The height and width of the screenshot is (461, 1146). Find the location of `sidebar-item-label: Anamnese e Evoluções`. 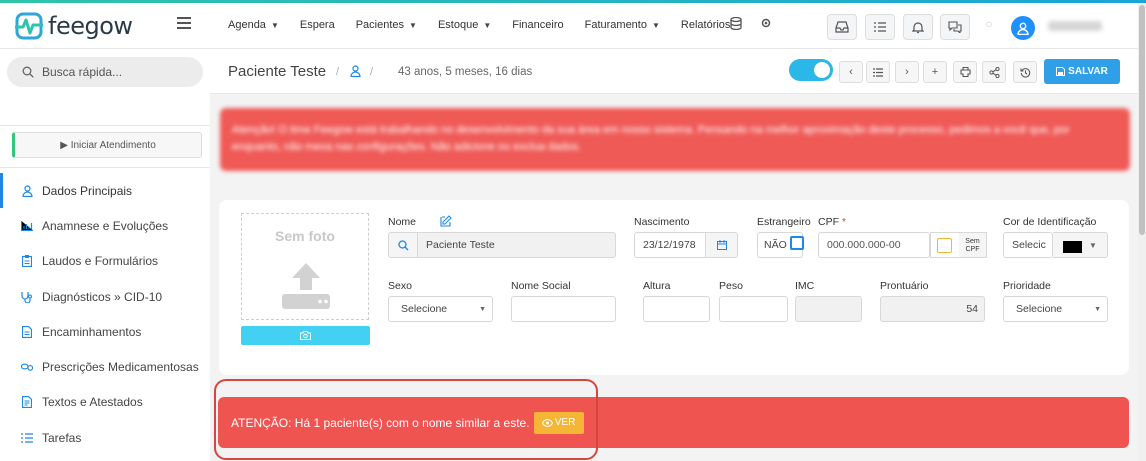

sidebar-item-label: Anamnese e Evoluções is located at coordinates (105, 225).